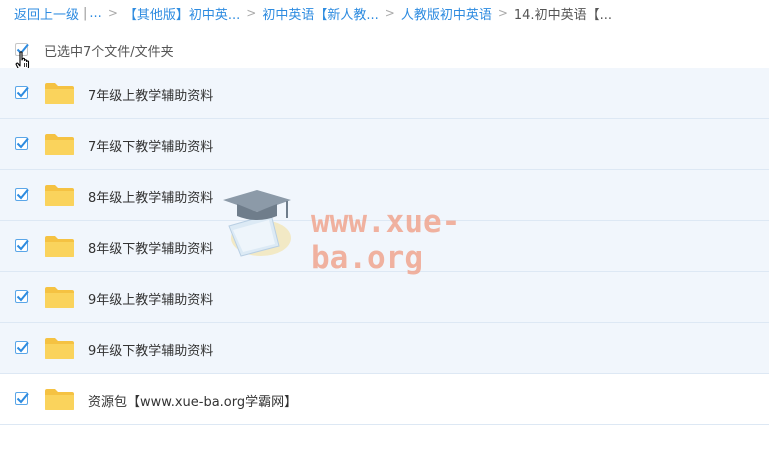  What do you see at coordinates (150, 145) in the screenshot?
I see `file-name: 7年级下教学辅助资料` at bounding box center [150, 145].